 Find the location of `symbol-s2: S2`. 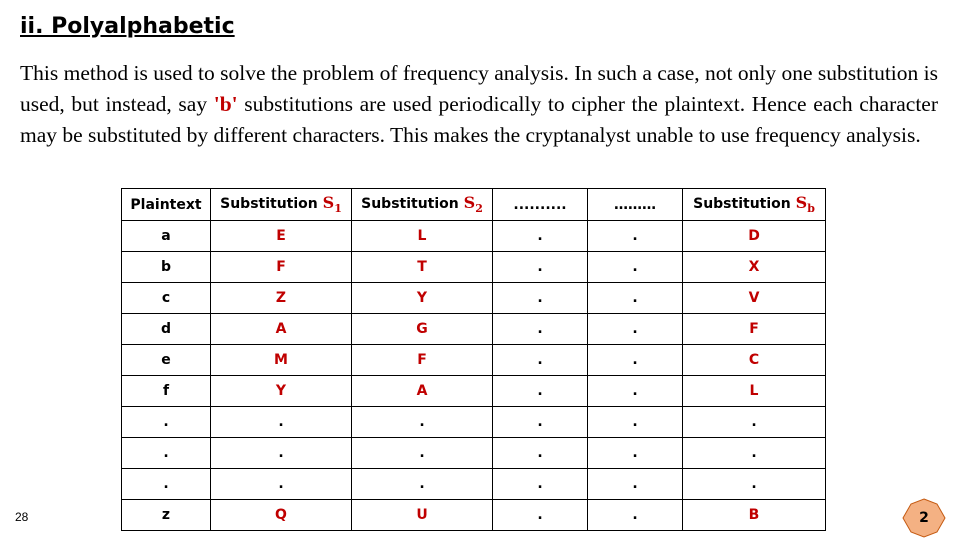

symbol-s2: S2 is located at coordinates (473, 204).